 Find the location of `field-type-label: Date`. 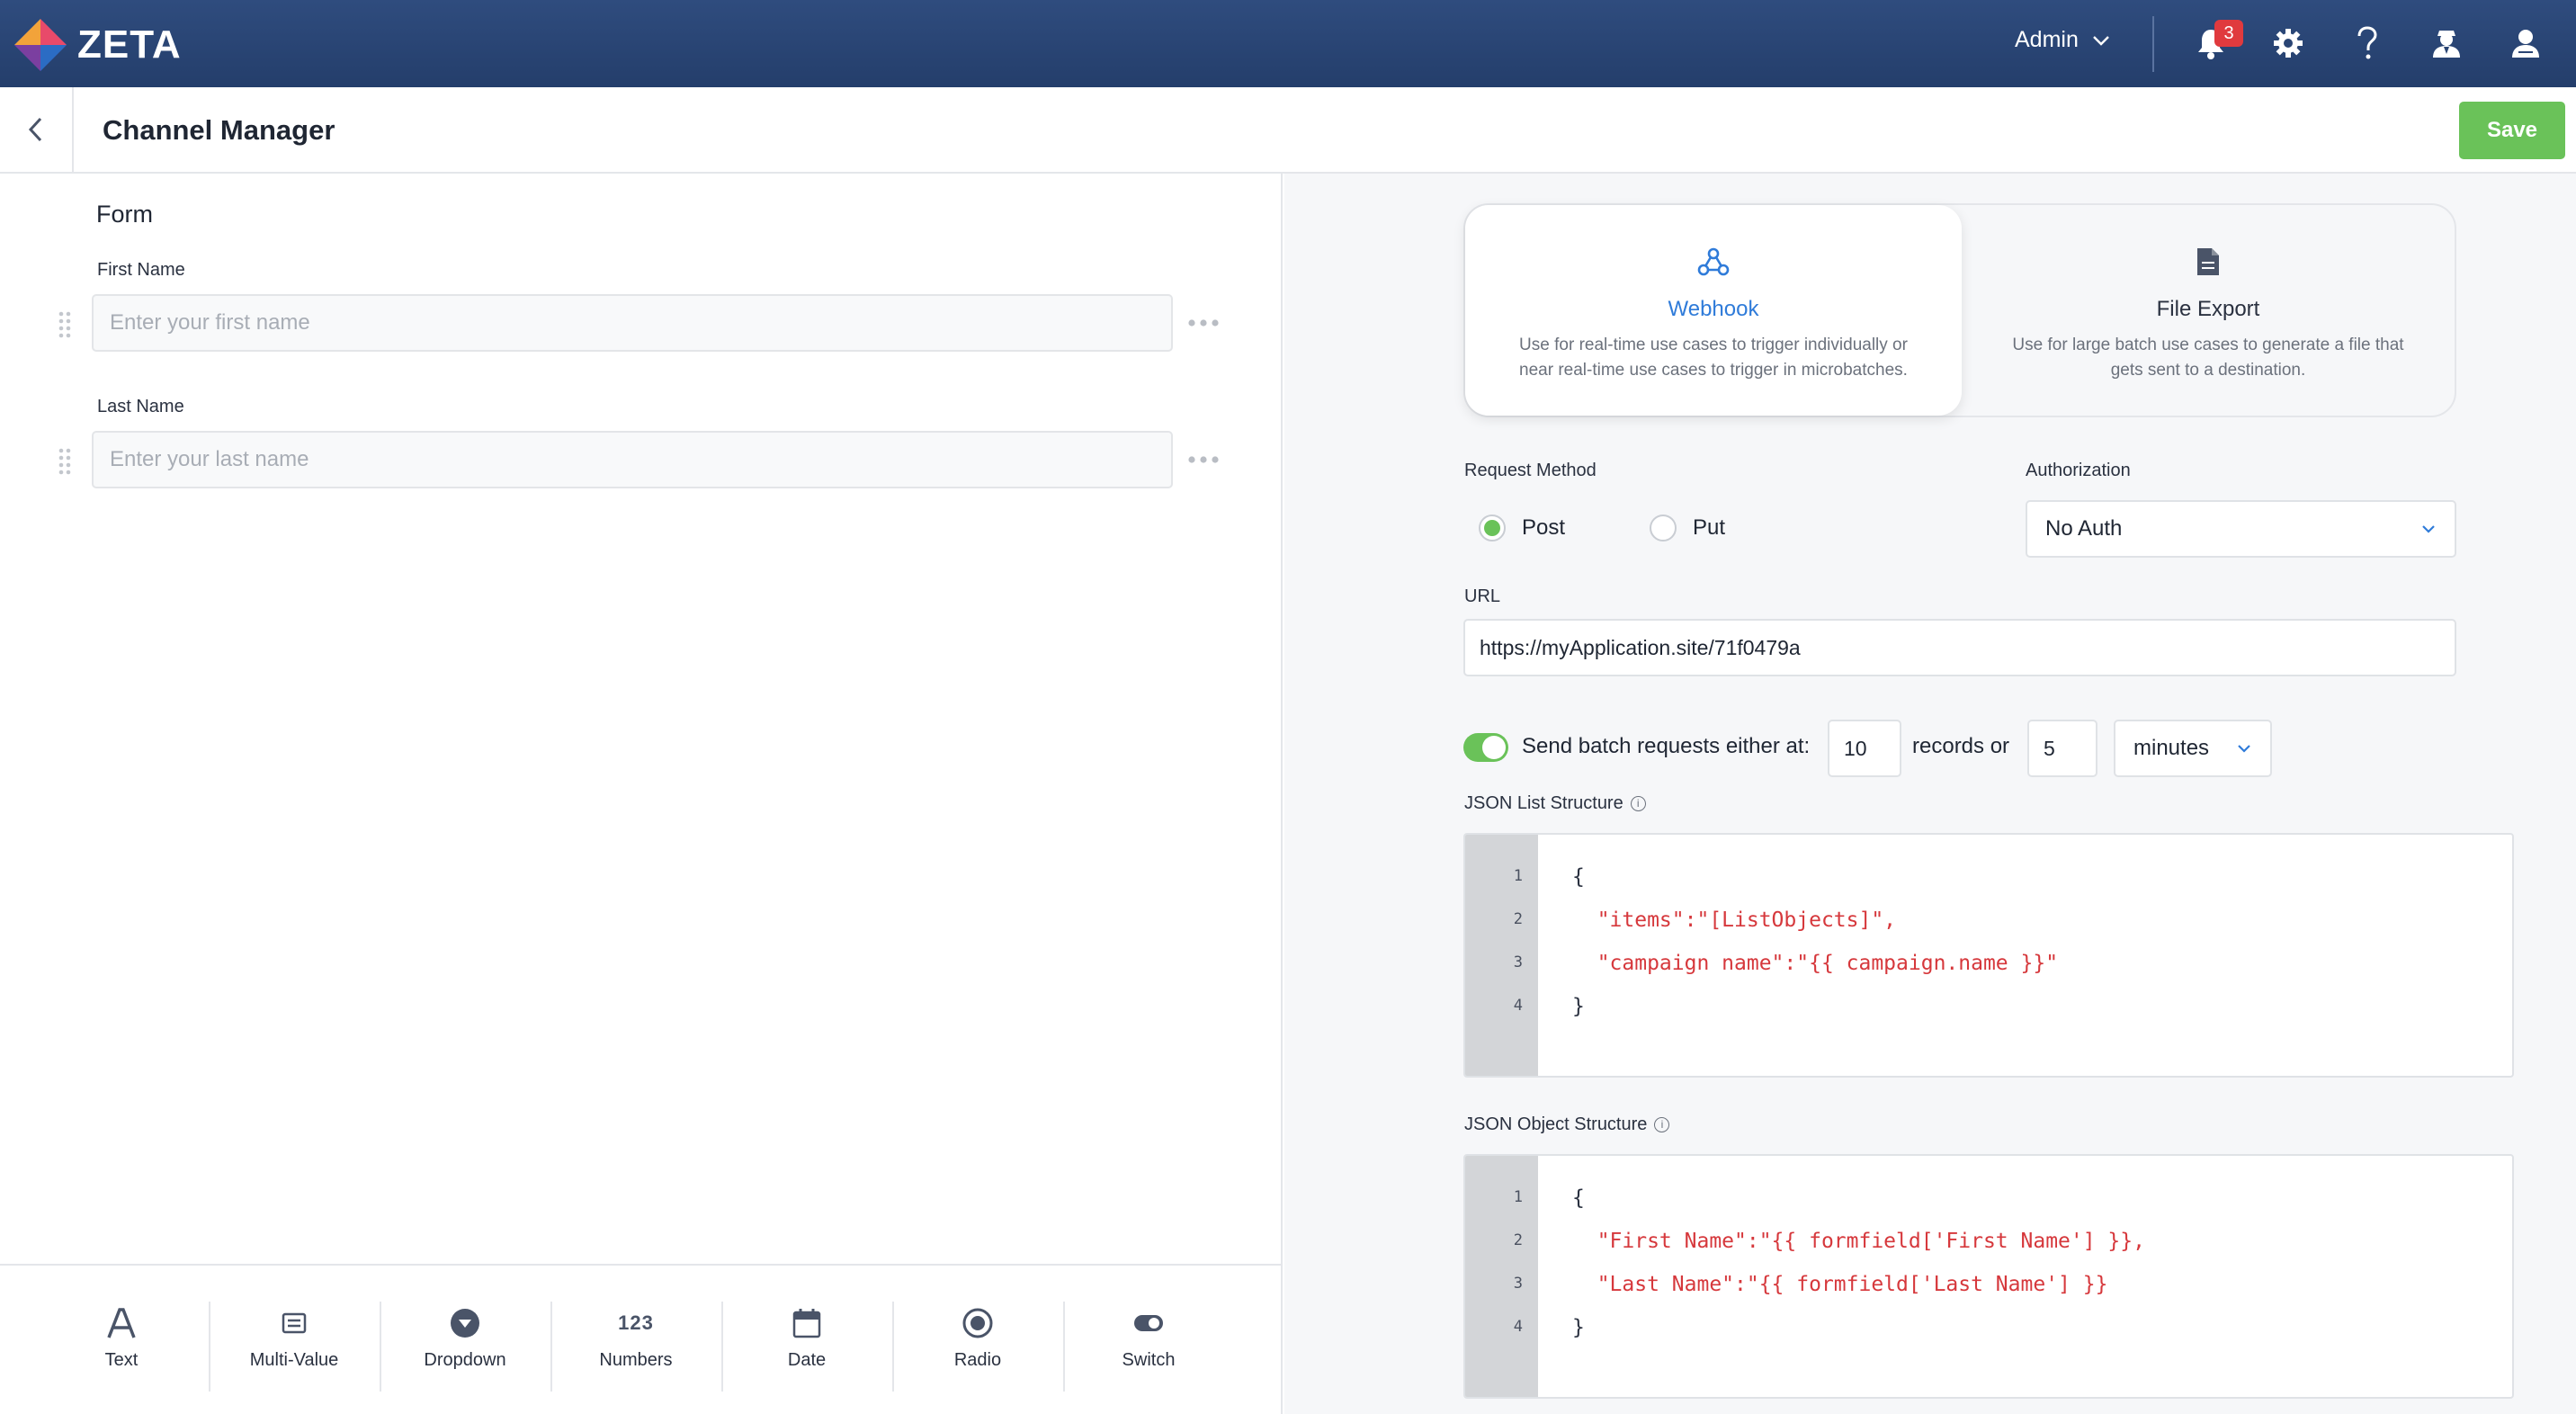

field-type-label: Date is located at coordinates (807, 1360).